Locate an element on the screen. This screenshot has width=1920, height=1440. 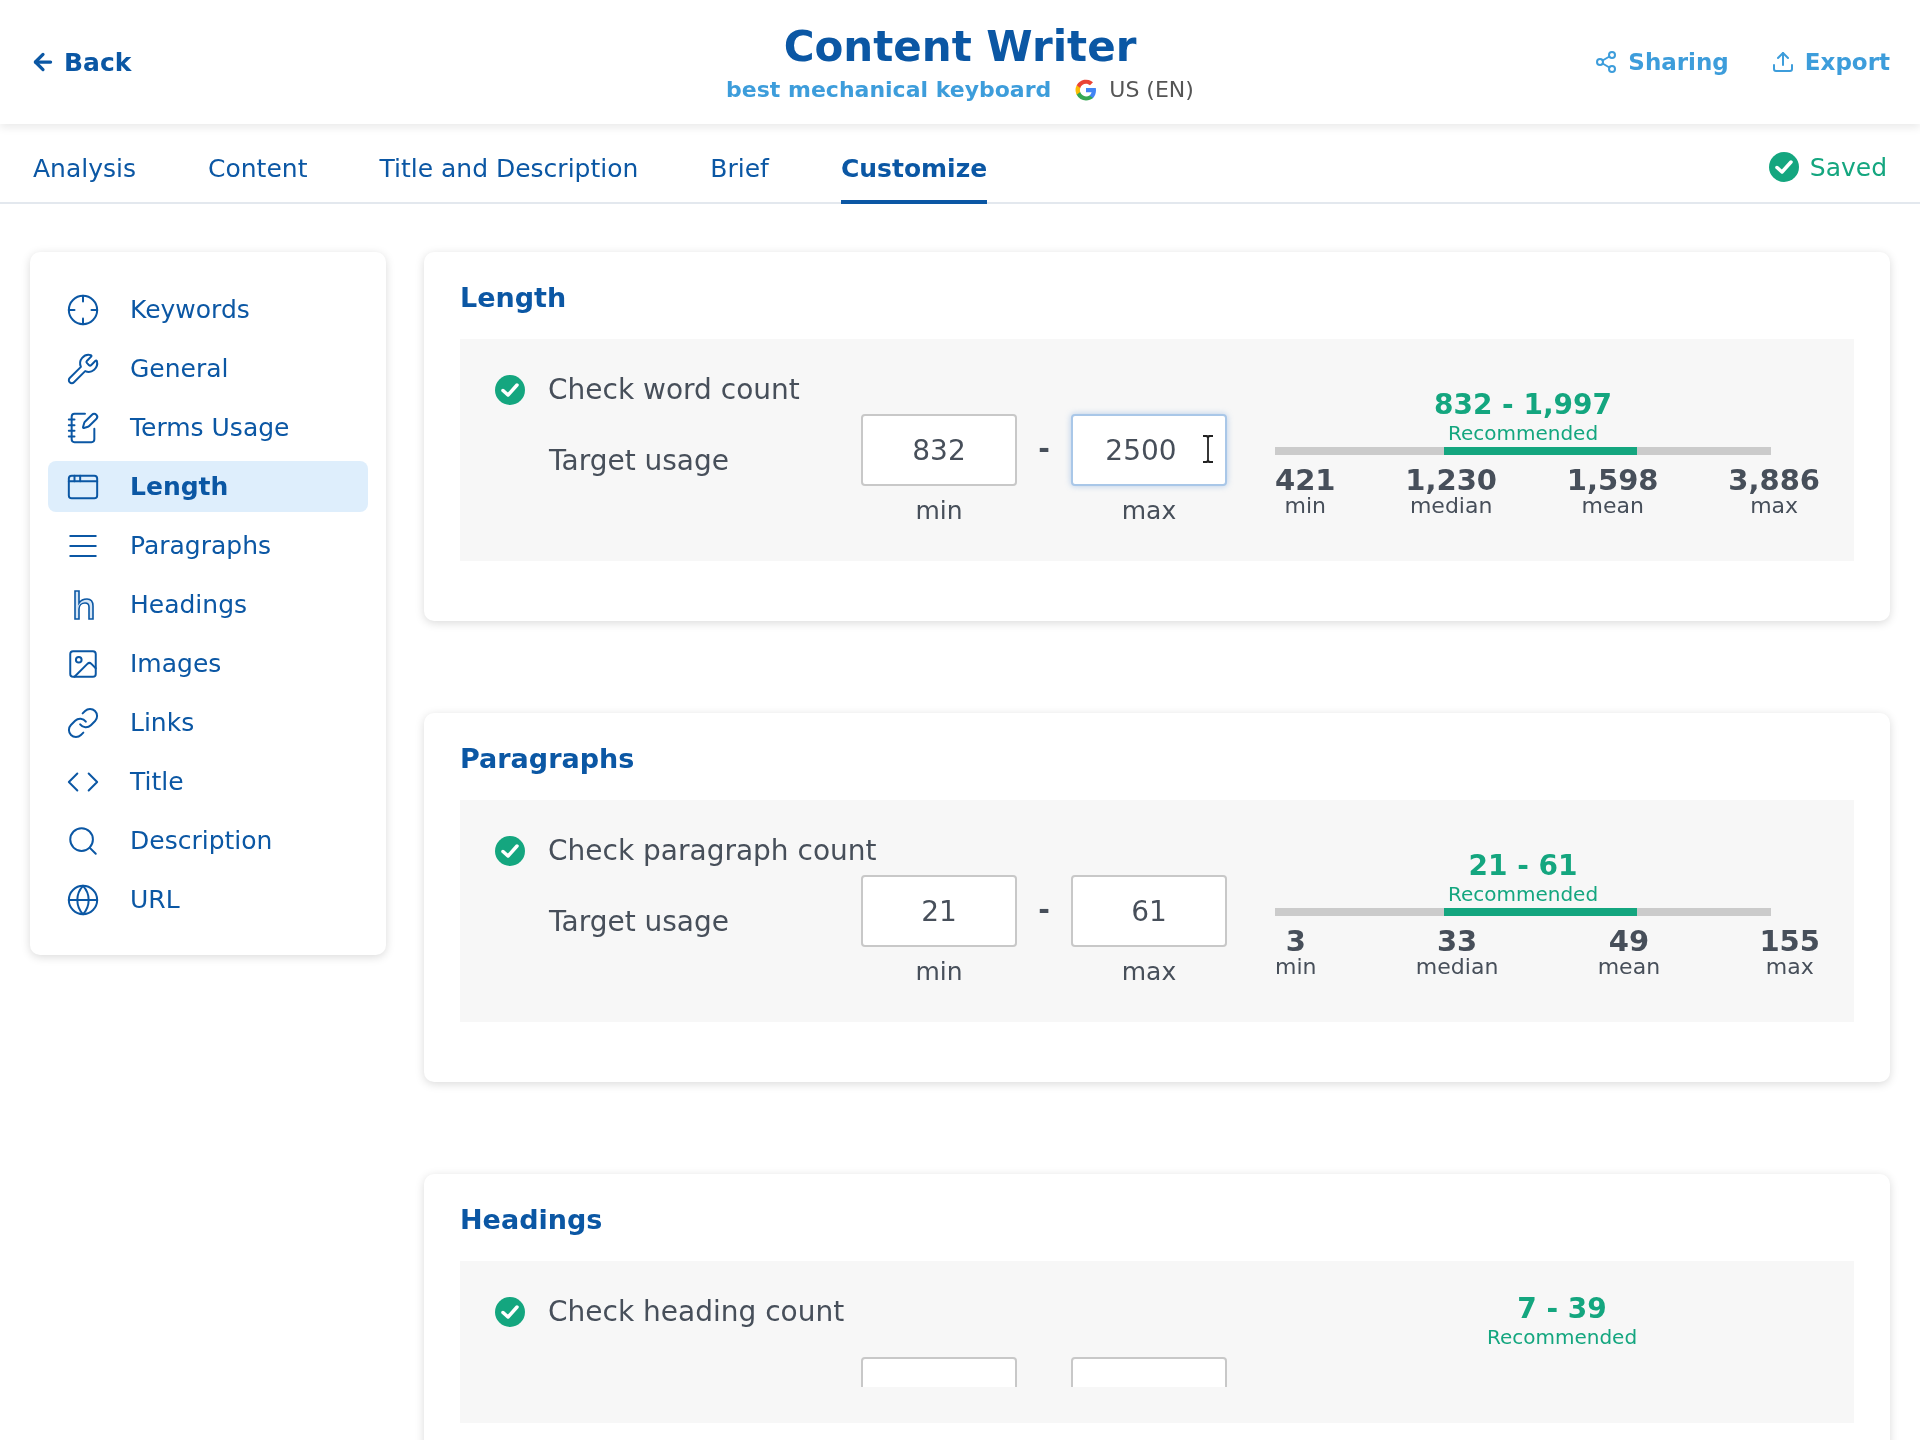
stat-value: 1,230 is located at coordinates (1451, 480).